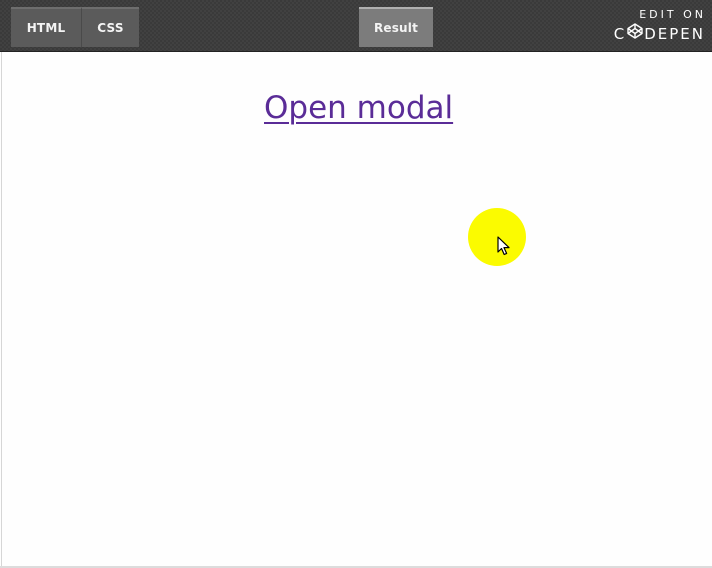 The width and height of the screenshot is (712, 568). I want to click on tab-html: HTML, so click(46, 27).